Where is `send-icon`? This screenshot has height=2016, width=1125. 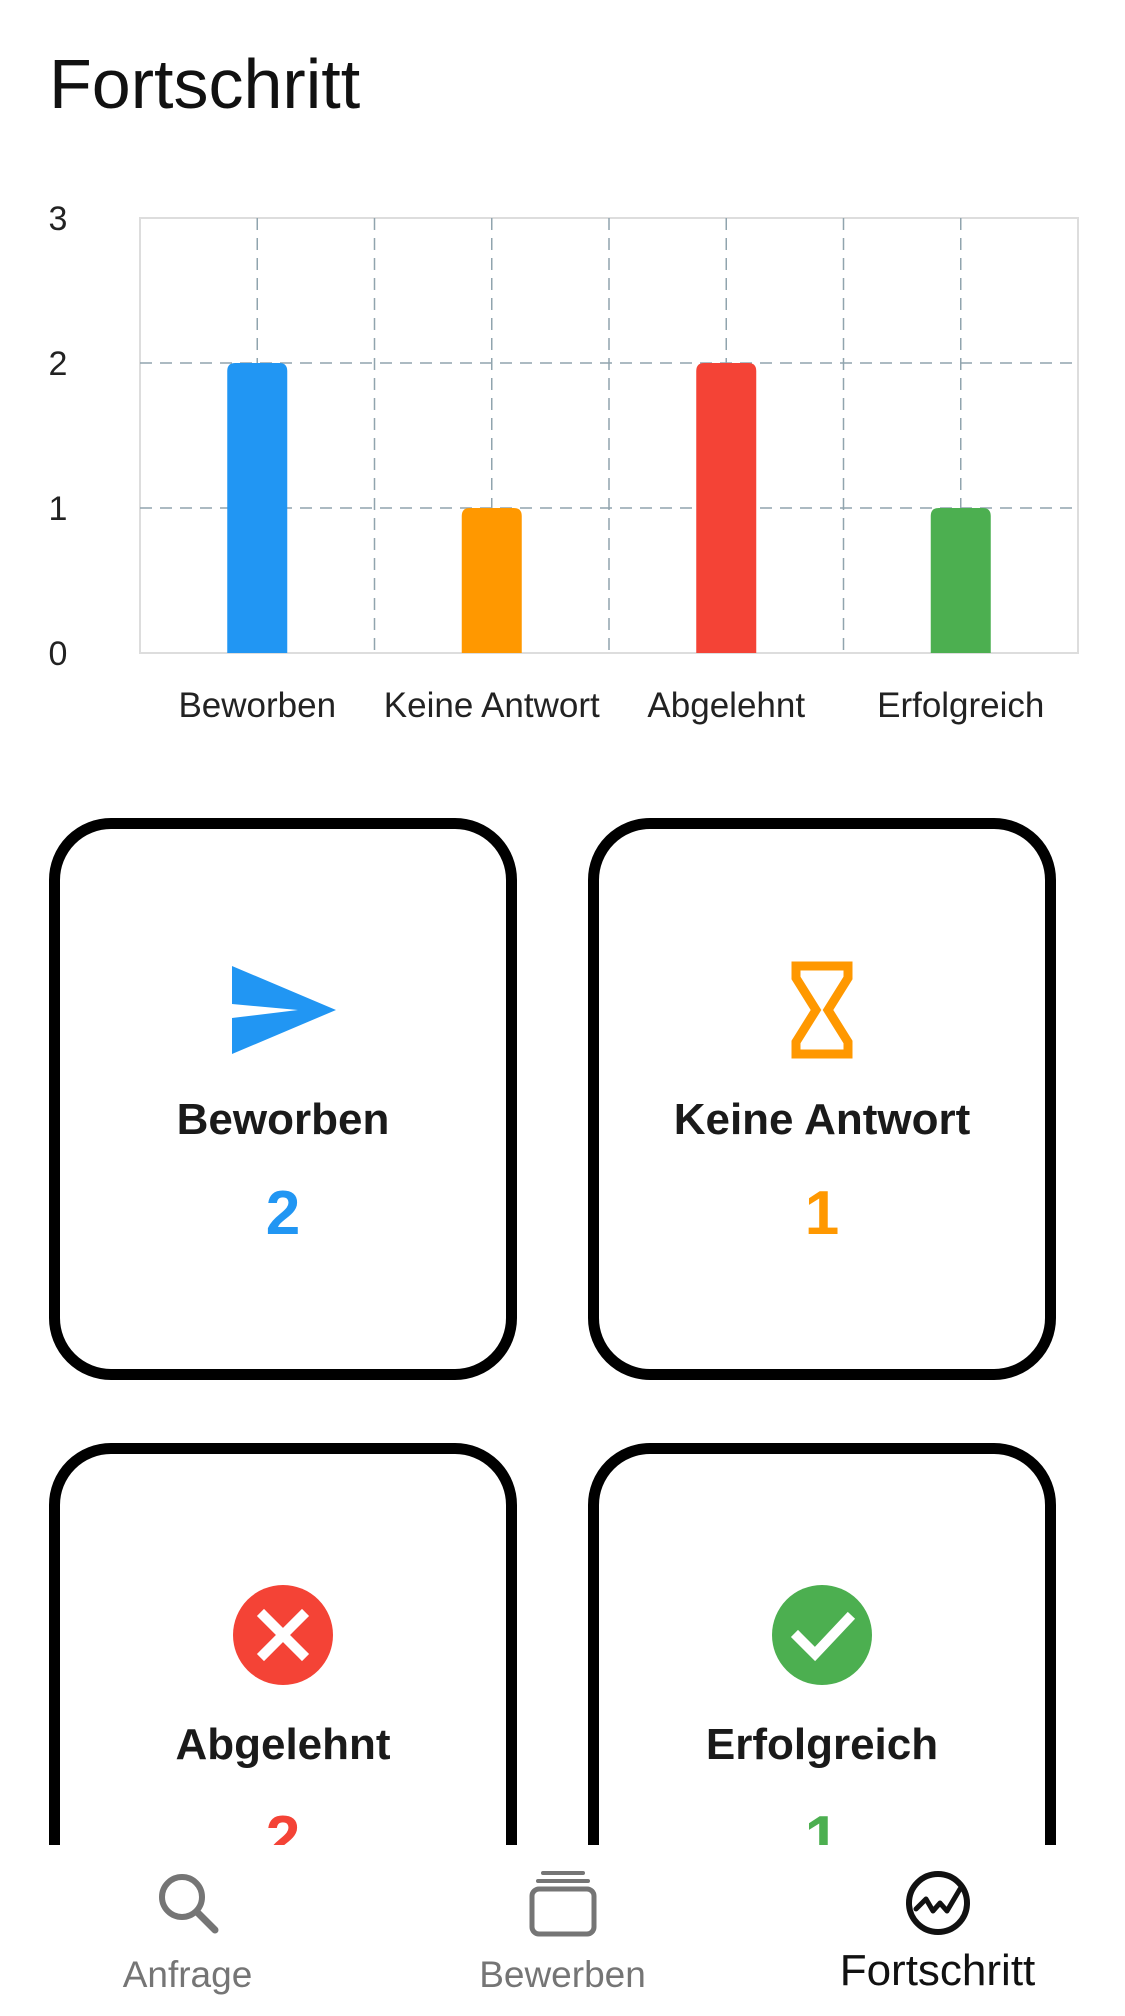
send-icon is located at coordinates (283, 1010).